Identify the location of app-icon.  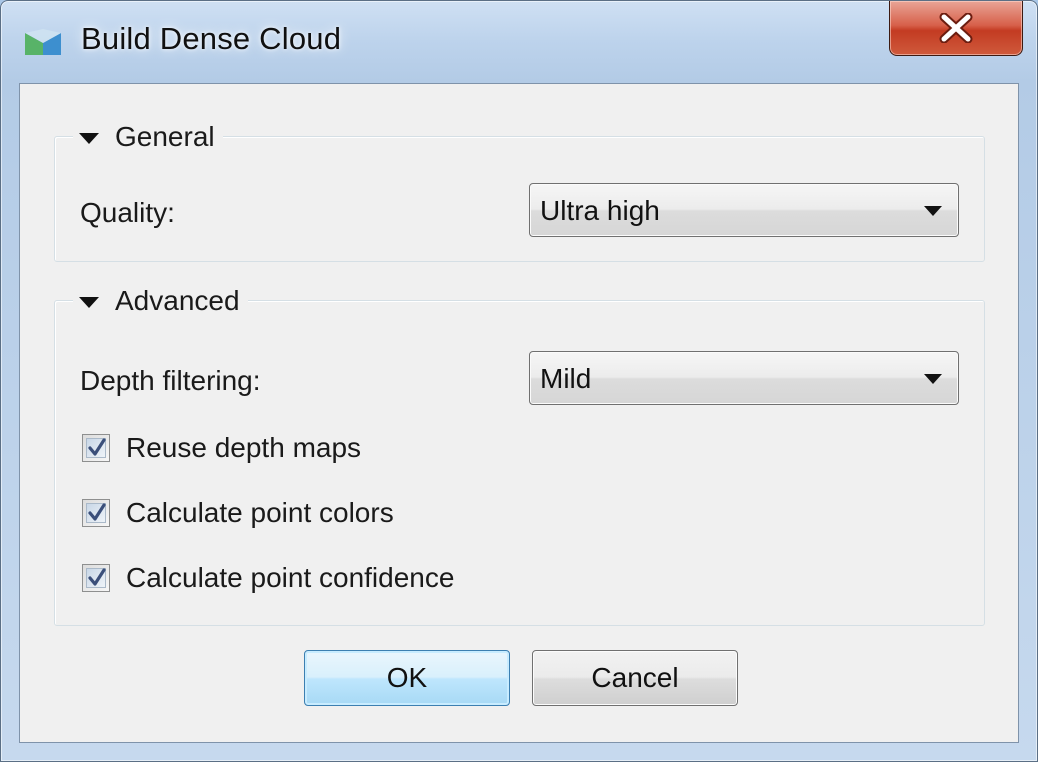
(43, 42).